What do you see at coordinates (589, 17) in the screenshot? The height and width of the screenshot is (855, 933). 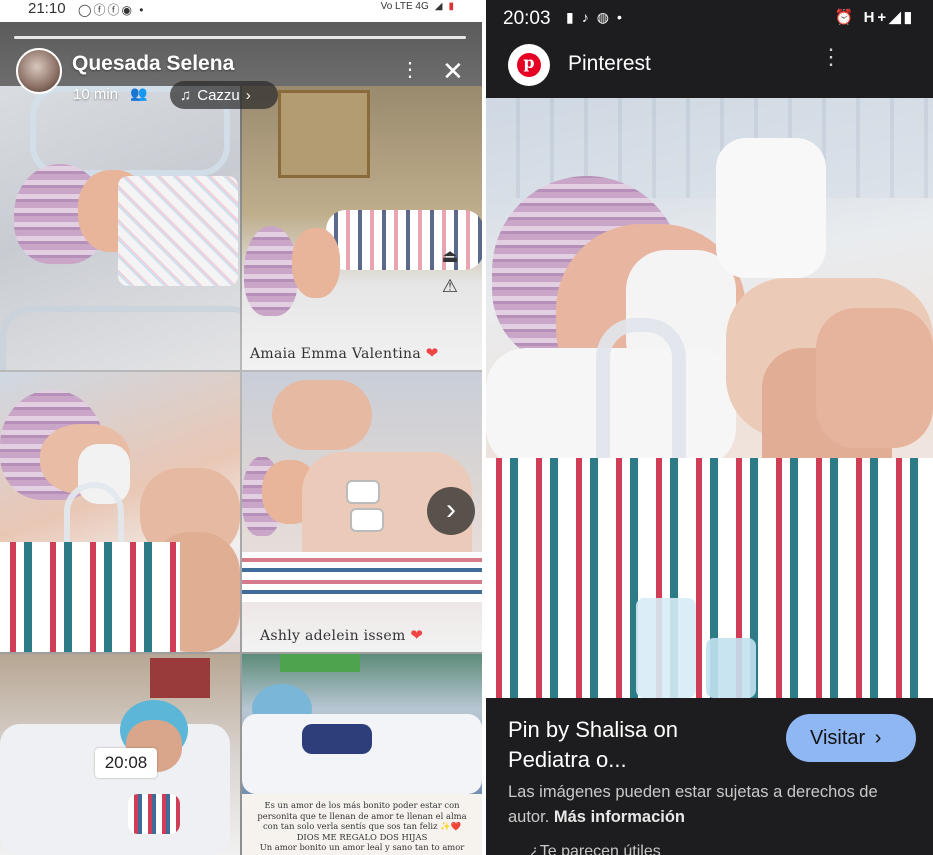 I see `tiktok-icon: ♪` at bounding box center [589, 17].